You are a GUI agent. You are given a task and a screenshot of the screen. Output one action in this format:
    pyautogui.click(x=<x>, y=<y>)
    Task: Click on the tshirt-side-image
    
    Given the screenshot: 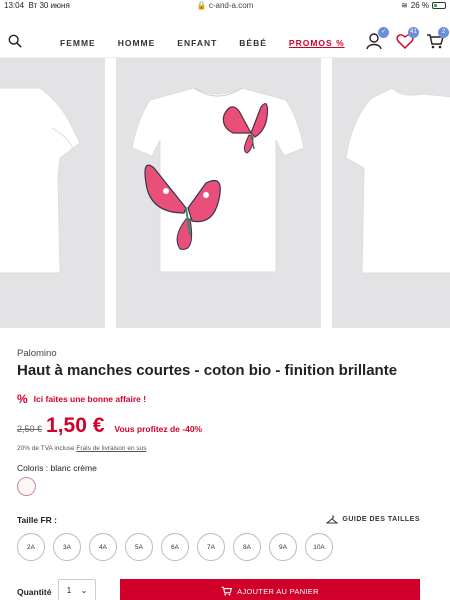 What is the action you would take?
    pyautogui.click(x=397, y=180)
    